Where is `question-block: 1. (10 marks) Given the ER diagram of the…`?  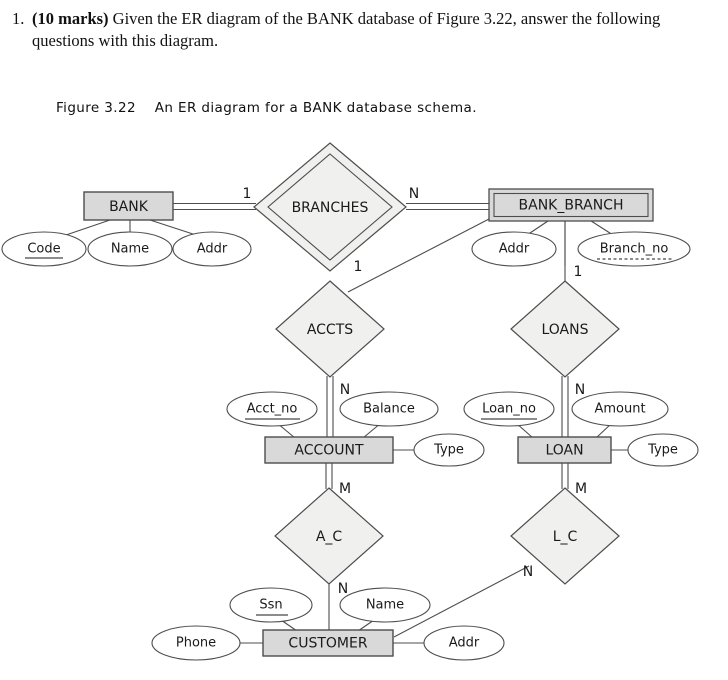
question-block: 1. (10 marks) Given the ER diagram of the… is located at coordinates (362, 30).